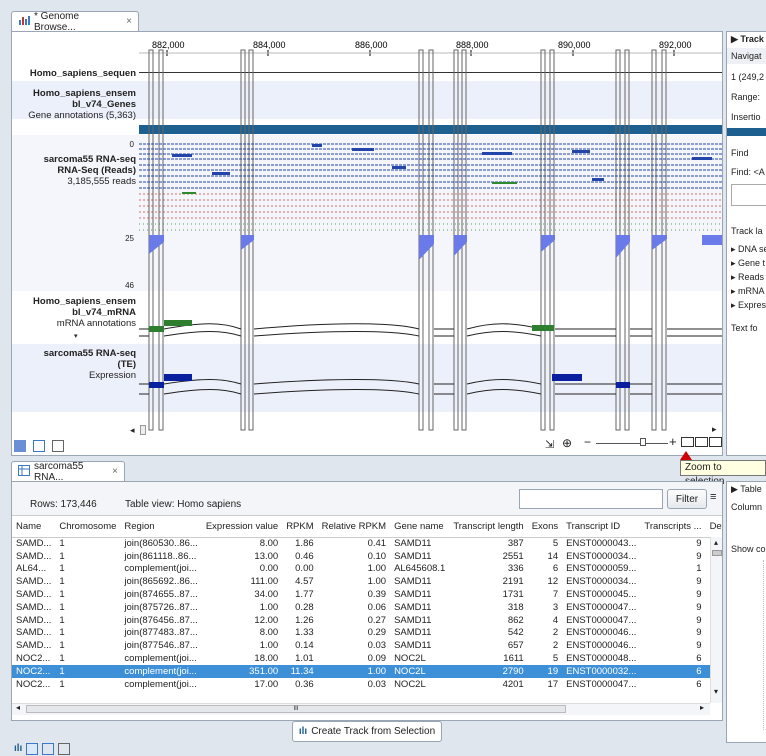 The height and width of the screenshot is (756, 766). I want to click on reads-coverage, so click(430, 201).